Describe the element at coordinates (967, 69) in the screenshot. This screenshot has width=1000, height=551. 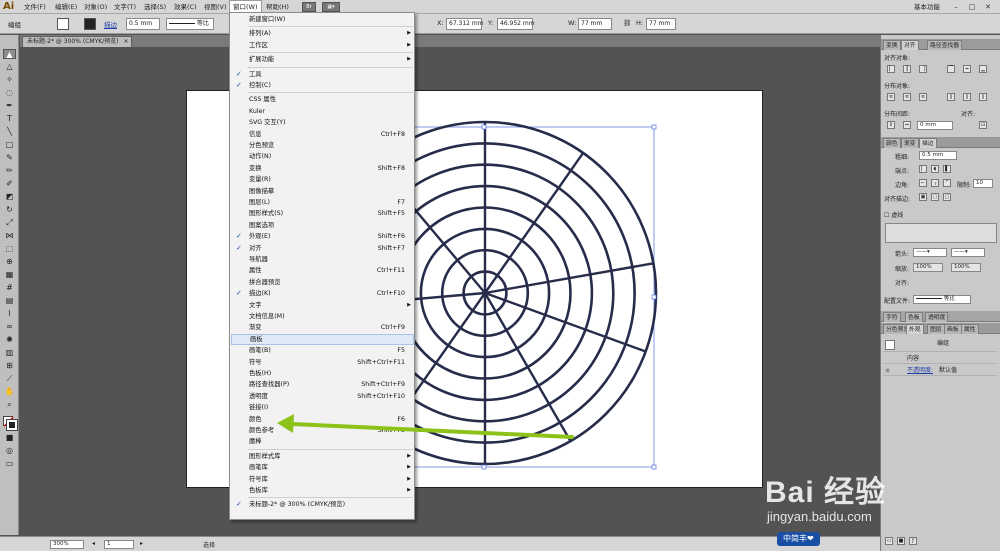
I see `align-vcenter-icon: ━` at that location.